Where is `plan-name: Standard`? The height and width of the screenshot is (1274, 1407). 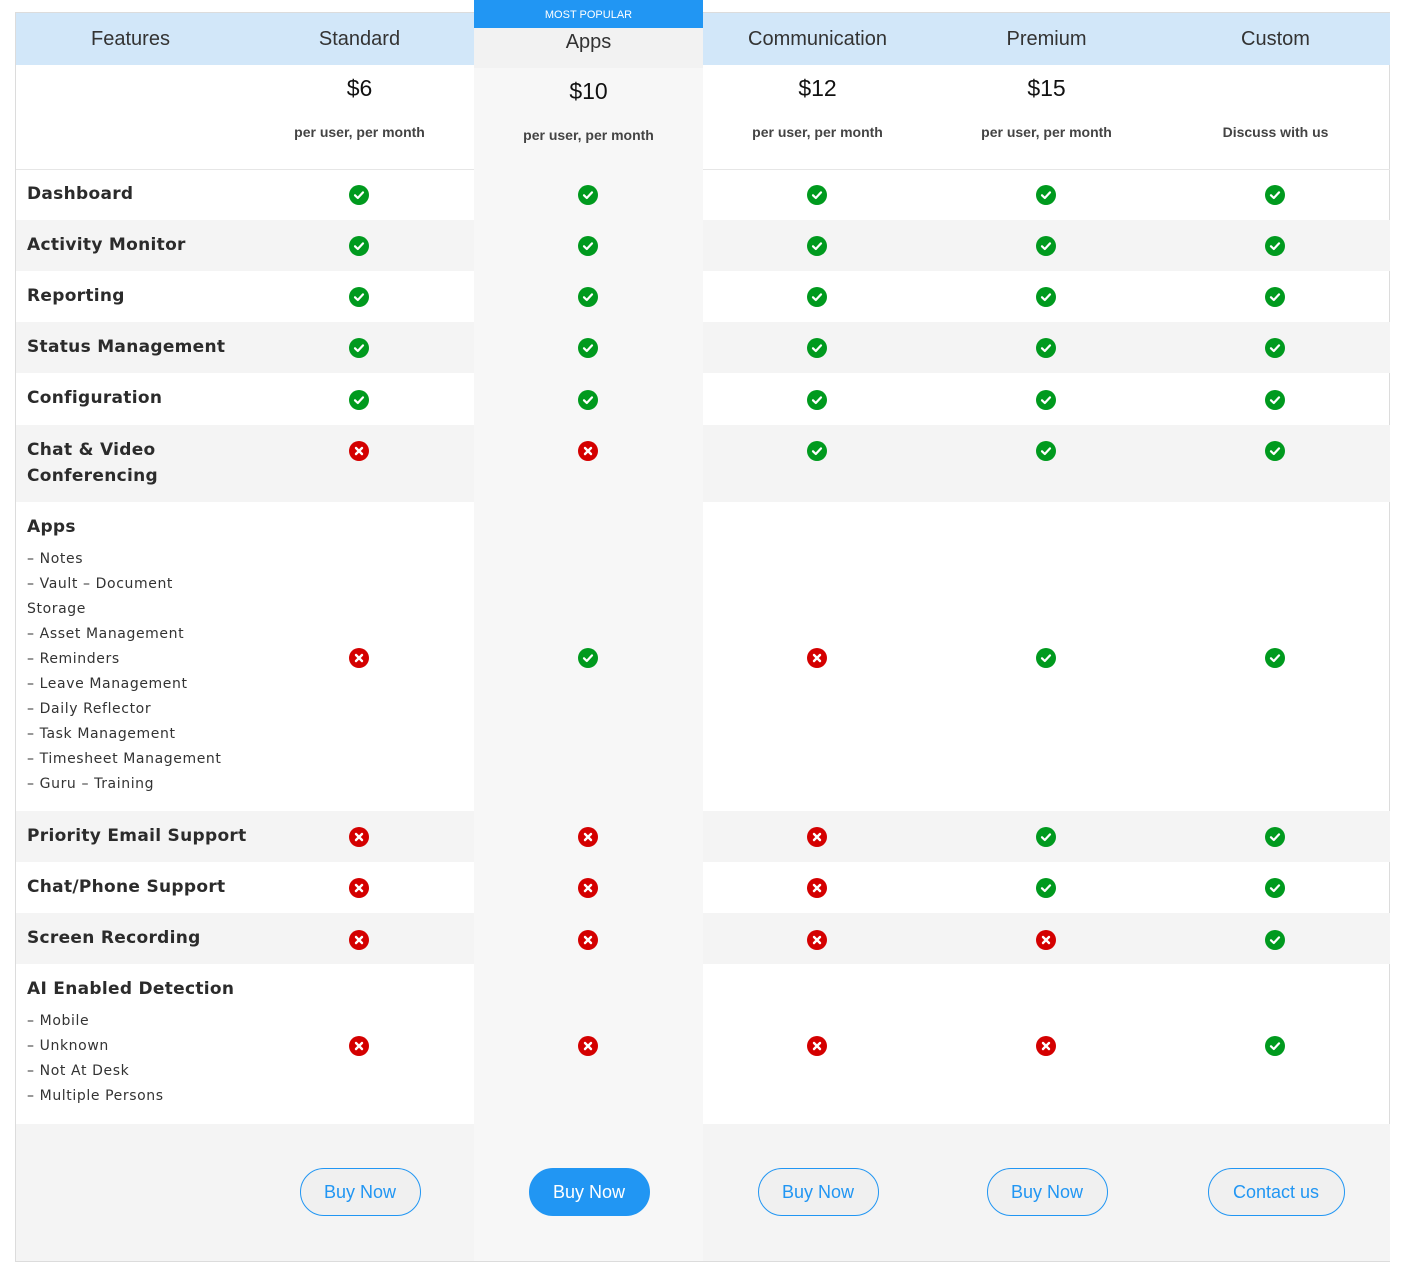 plan-name: Standard is located at coordinates (359, 39).